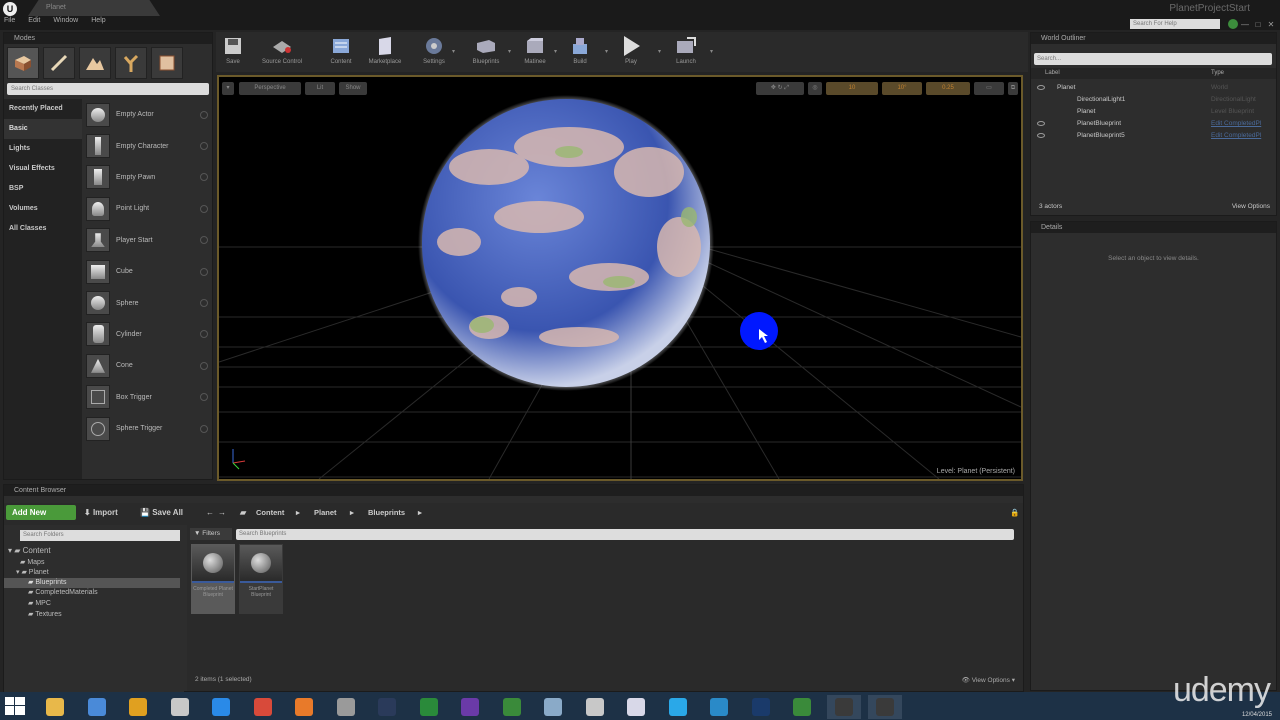  Describe the element at coordinates (43, 169) in the screenshot. I see `category-visual-effects: Visual Effects` at that location.